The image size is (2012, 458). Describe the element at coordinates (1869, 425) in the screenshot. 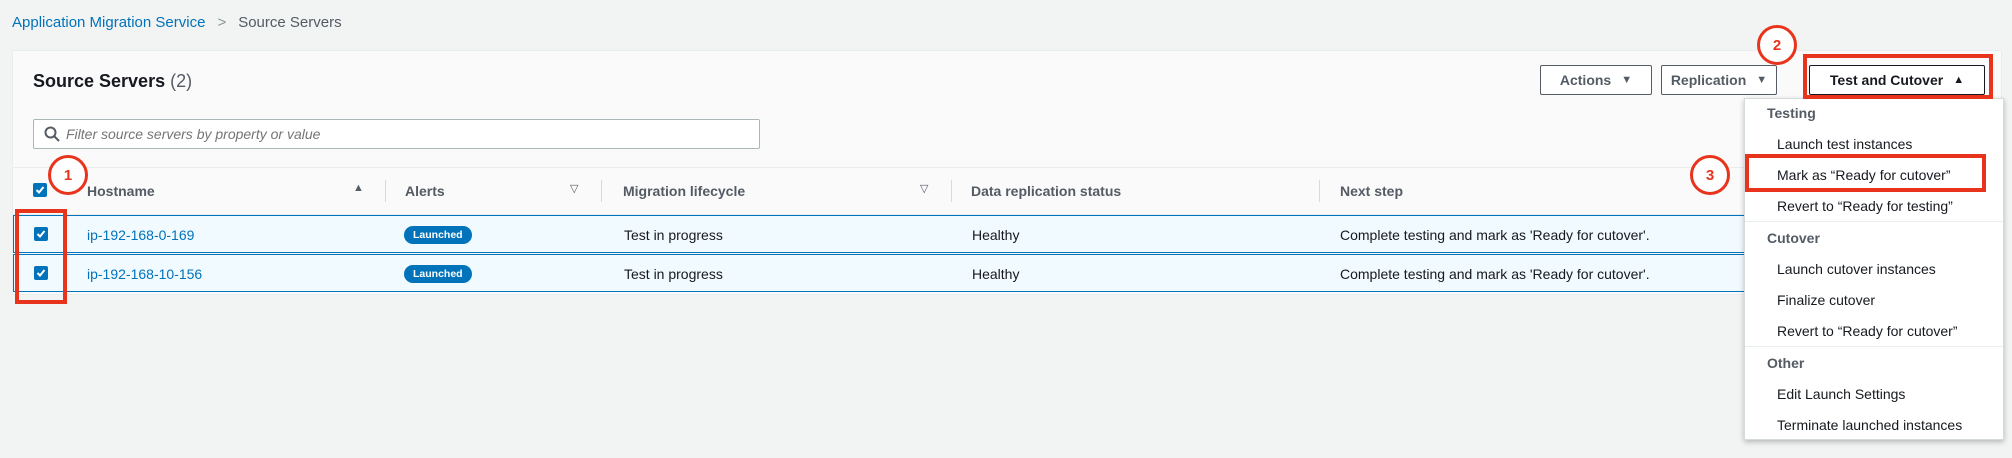

I see `menu-item-terminate-launched-instances: Terminate launched instances` at that location.